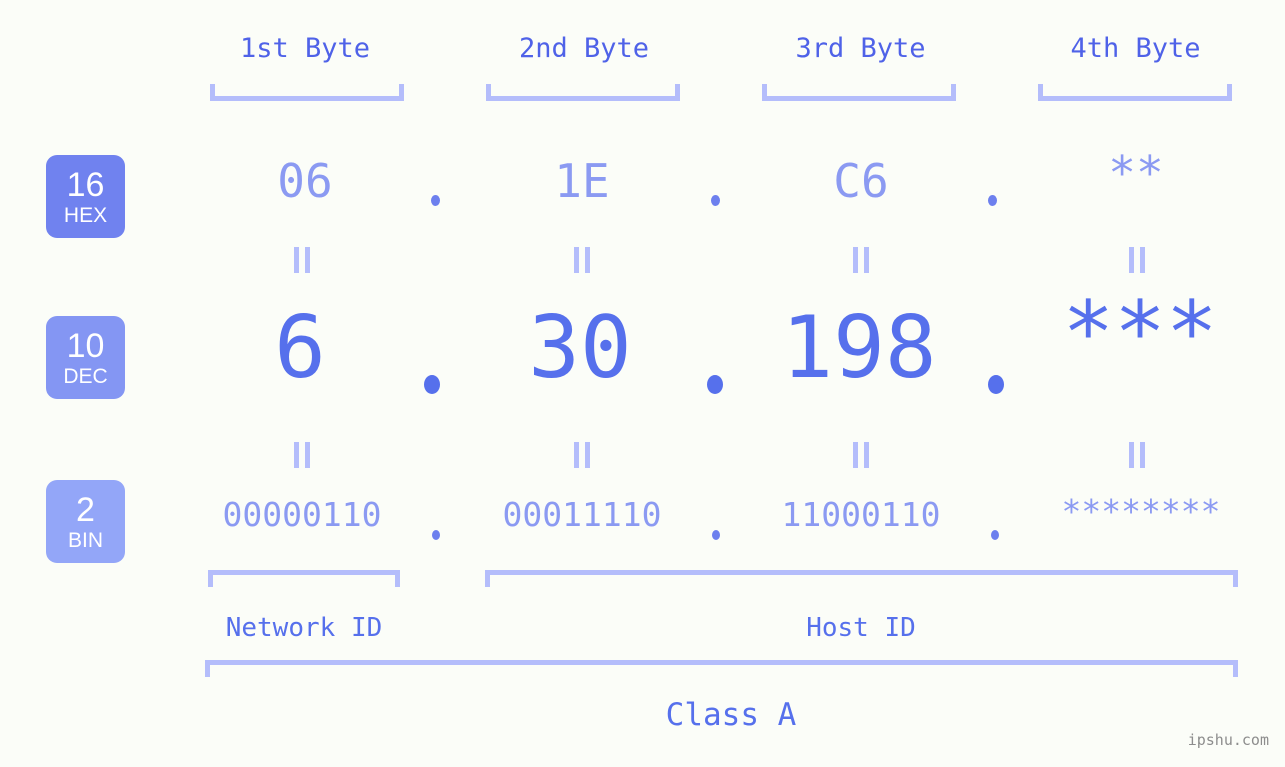  Describe the element at coordinates (304, 628) in the screenshot. I see `network-id-label: Network ID` at that location.